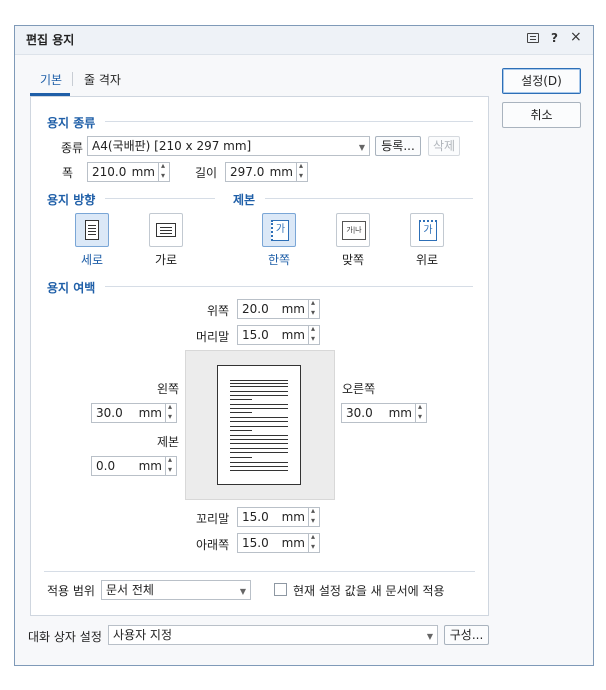  What do you see at coordinates (106, 466) in the screenshot?
I see `gutter-margin-value: 0.0` at bounding box center [106, 466].